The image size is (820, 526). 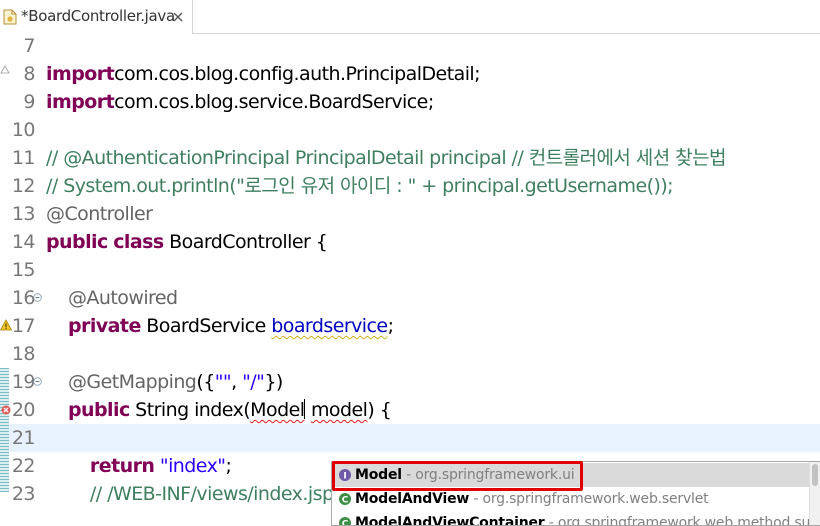 I want to click on assist-scrollbar, so click(x=814, y=494).